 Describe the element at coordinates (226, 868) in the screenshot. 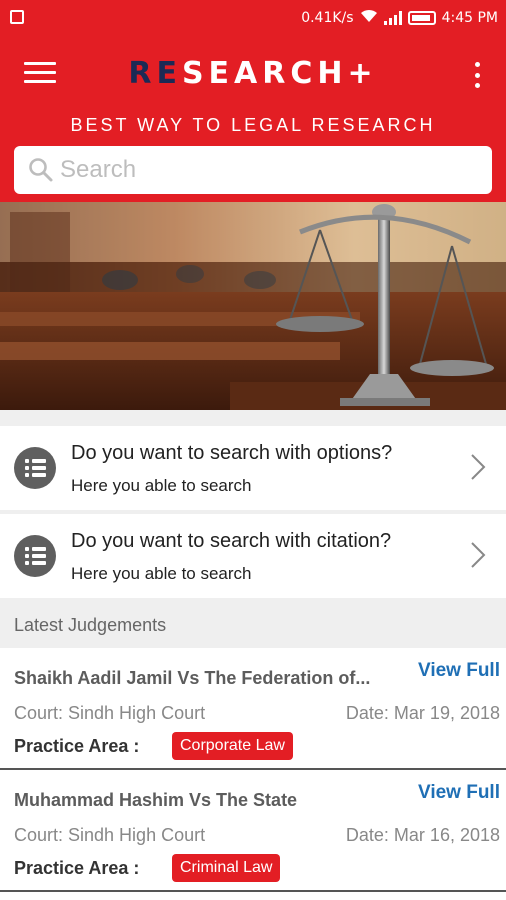

I see `practice-area-badge: Criminal Law` at that location.